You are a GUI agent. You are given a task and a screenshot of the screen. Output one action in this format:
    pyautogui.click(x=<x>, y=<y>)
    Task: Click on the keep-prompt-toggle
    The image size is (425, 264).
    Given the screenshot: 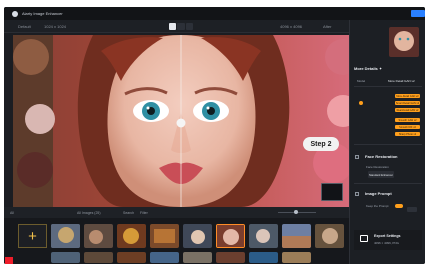 What is the action you would take?
    pyautogui.click(x=399, y=206)
    